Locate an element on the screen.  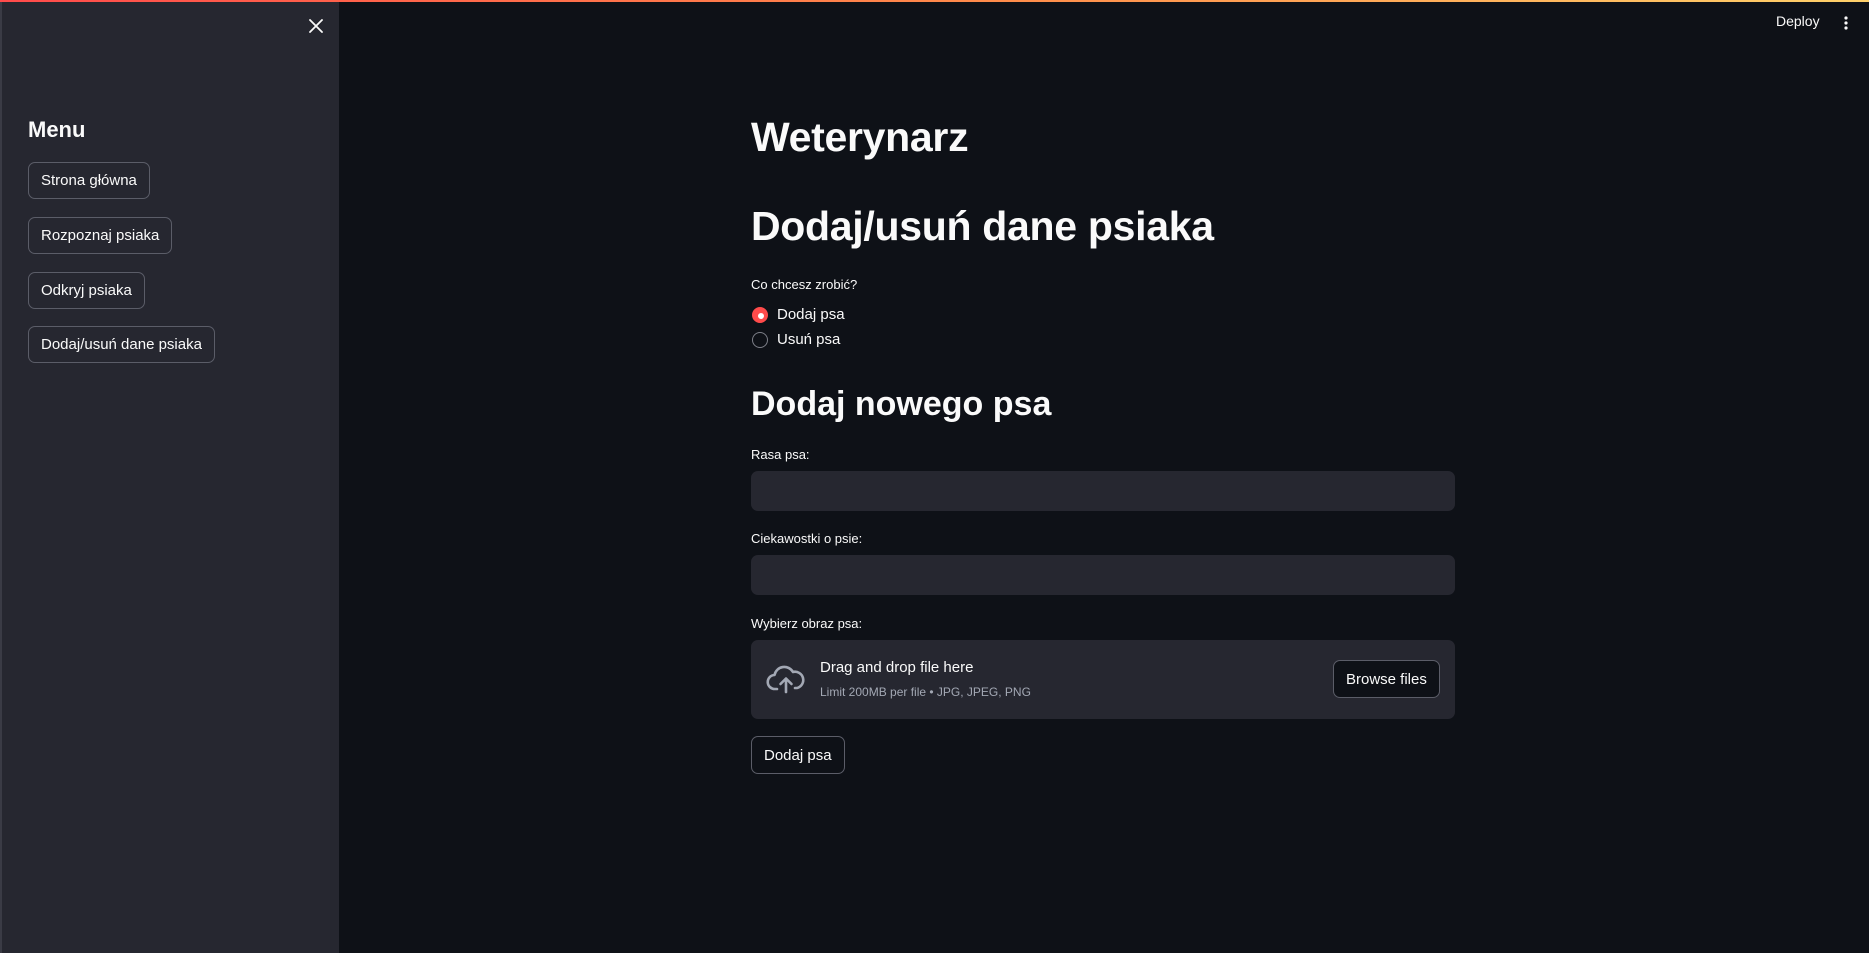
top-accent-bar is located at coordinates (934, 1).